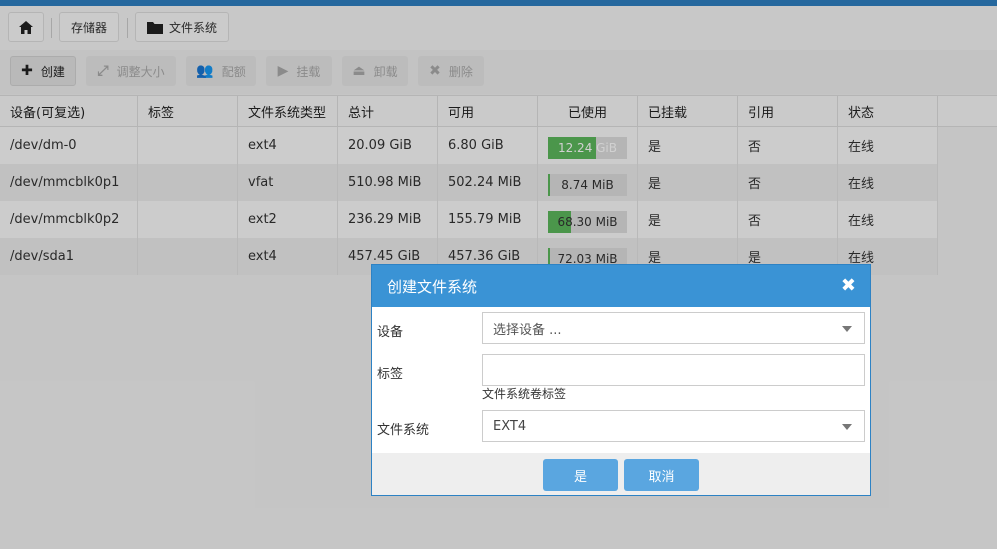  Describe the element at coordinates (390, 374) in the screenshot. I see `label-field-label: 标签` at that location.